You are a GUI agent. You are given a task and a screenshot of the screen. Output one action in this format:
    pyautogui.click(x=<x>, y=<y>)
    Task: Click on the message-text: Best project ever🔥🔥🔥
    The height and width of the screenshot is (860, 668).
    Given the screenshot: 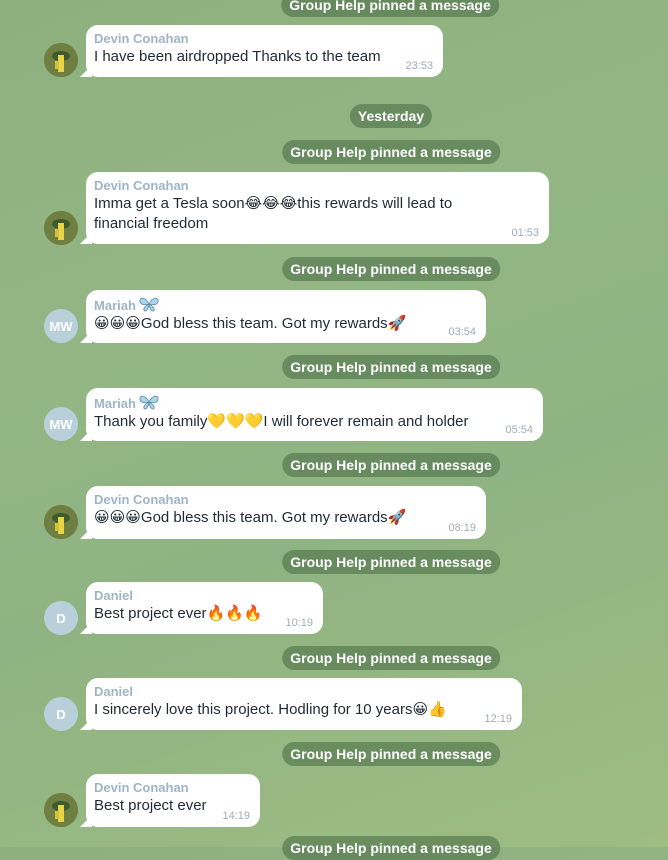 What is the action you would take?
    pyautogui.click(x=178, y=613)
    